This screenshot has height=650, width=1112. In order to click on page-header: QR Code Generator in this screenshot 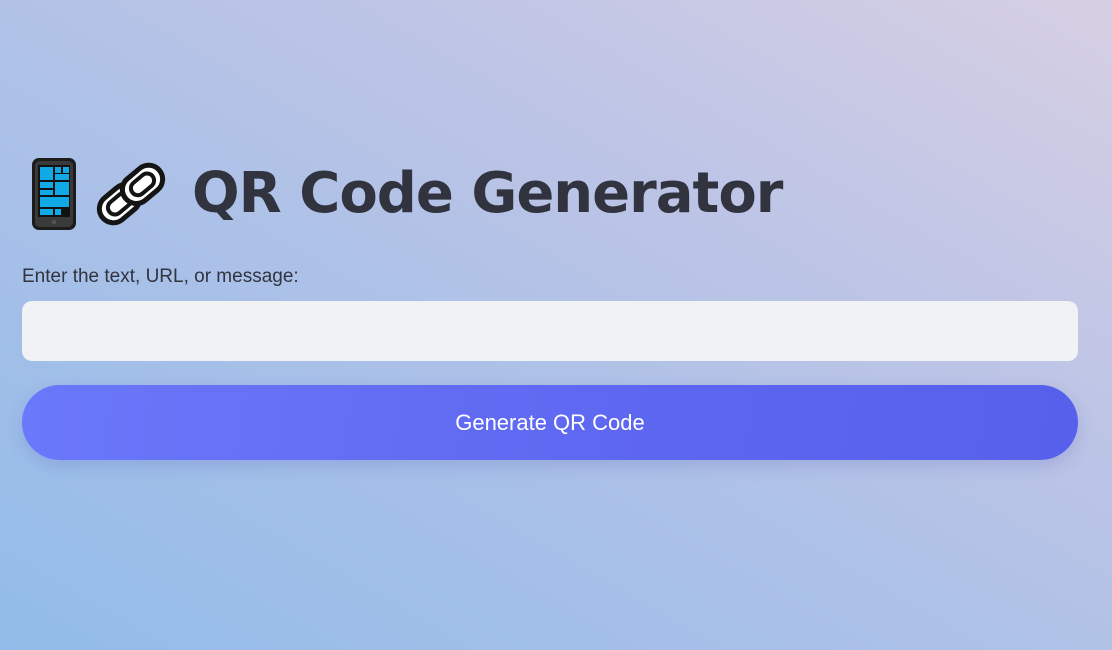, I will do `click(550, 194)`.